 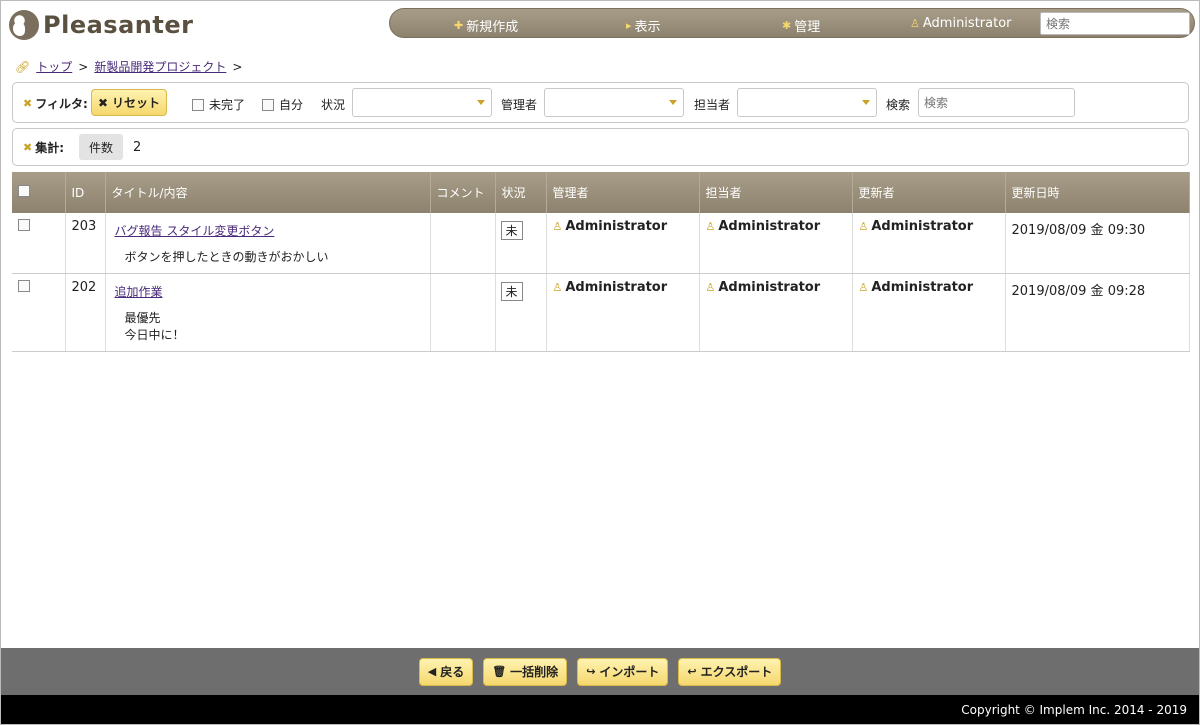 What do you see at coordinates (54, 66) in the screenshot?
I see `breadcrumb-top-link: トップ` at bounding box center [54, 66].